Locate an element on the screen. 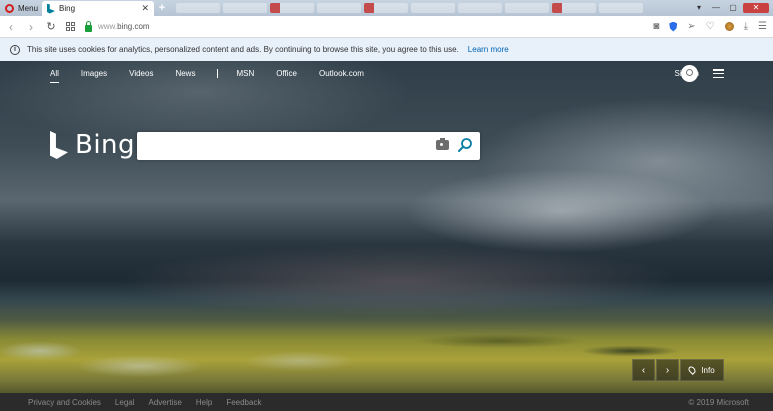 The width and height of the screenshot is (773, 411). nav-item-outlook: Outlook.com is located at coordinates (341, 73).